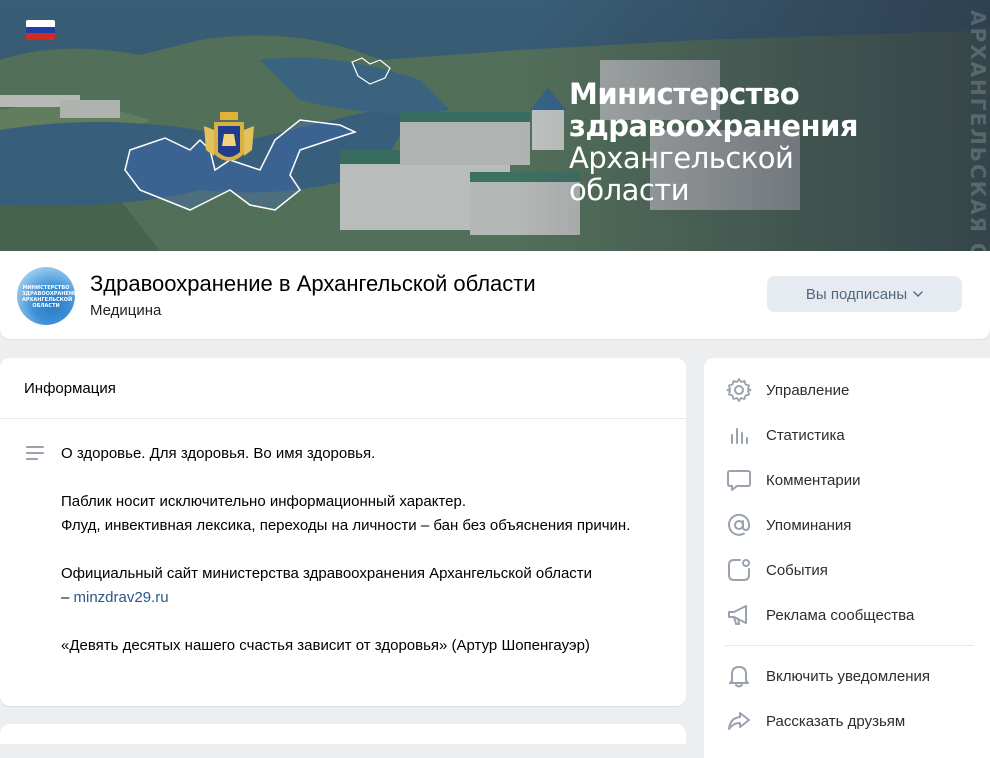 This screenshot has height=758, width=990. What do you see at coordinates (836, 721) in the screenshot?
I see `menu-item-label: Рассказать друзьям` at bounding box center [836, 721].